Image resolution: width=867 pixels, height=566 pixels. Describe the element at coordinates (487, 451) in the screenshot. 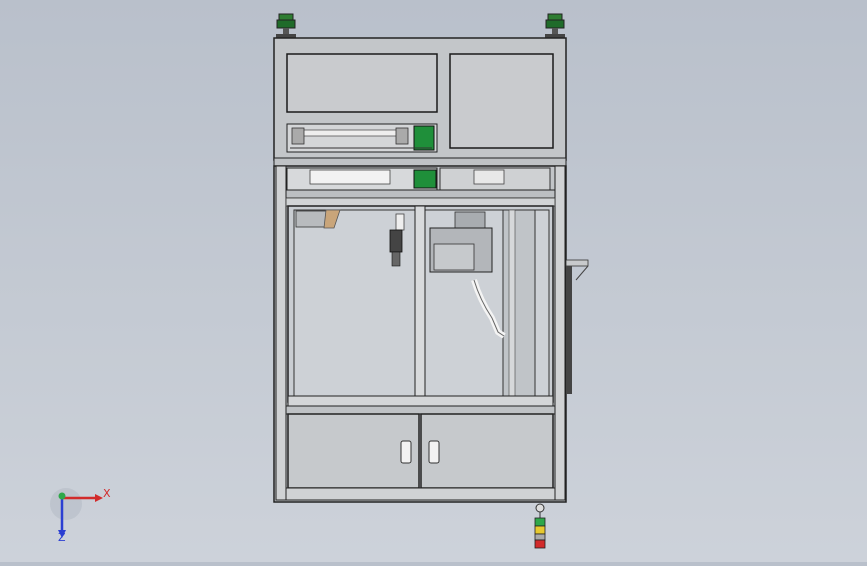

I see `cabinet-door-right` at that location.